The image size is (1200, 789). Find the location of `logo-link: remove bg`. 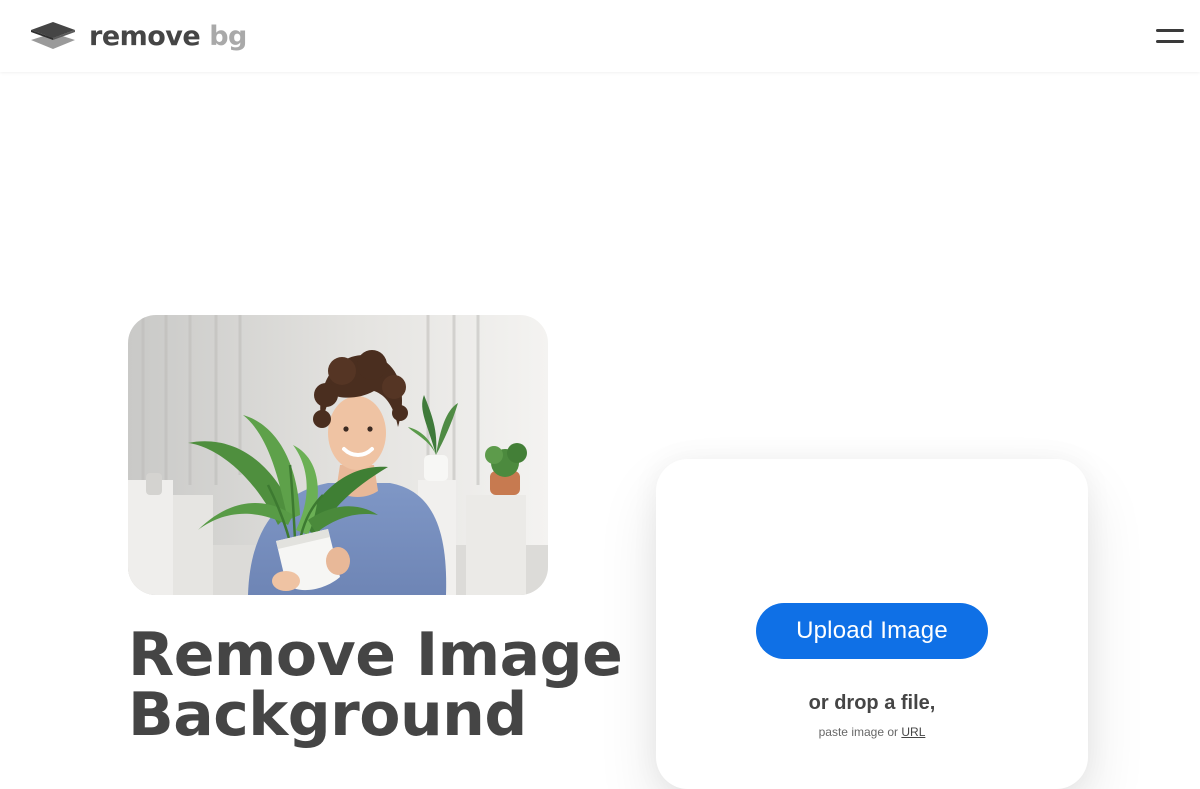

logo-link: remove bg is located at coordinates (139, 36).